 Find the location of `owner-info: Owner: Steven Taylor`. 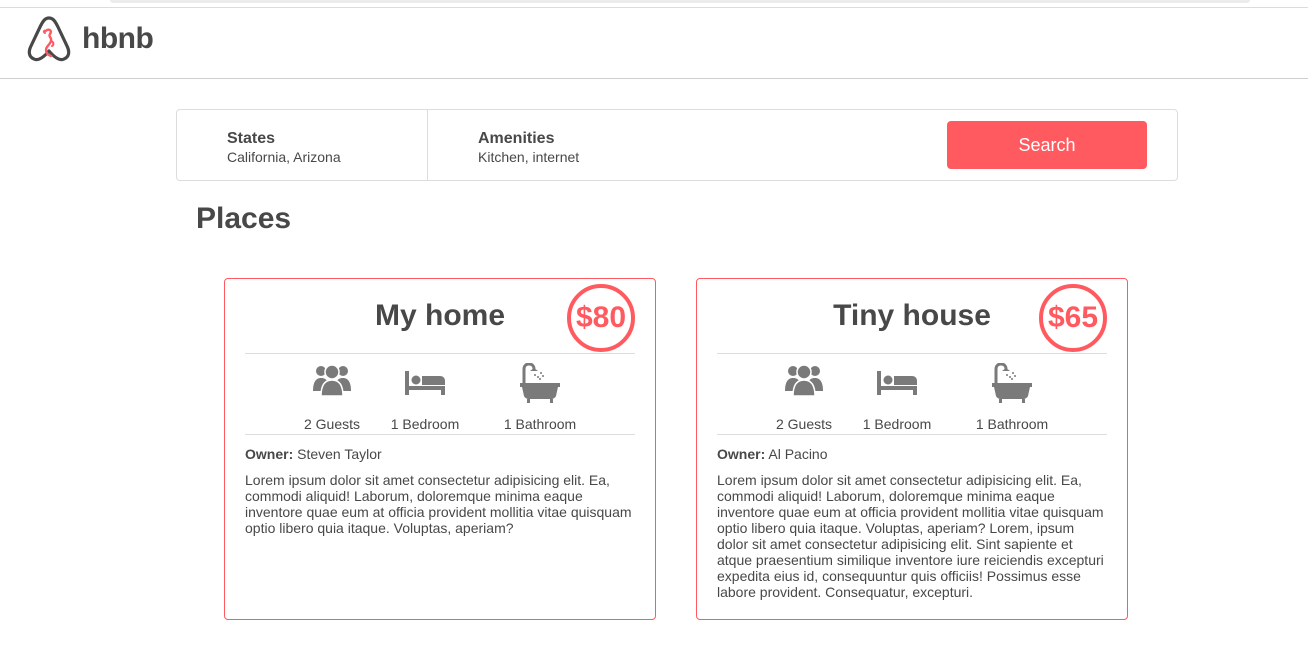

owner-info: Owner: Steven Taylor is located at coordinates (313, 454).